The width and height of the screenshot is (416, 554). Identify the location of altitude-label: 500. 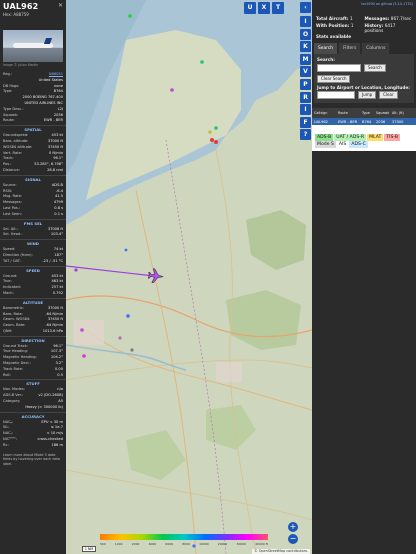
(103, 544).